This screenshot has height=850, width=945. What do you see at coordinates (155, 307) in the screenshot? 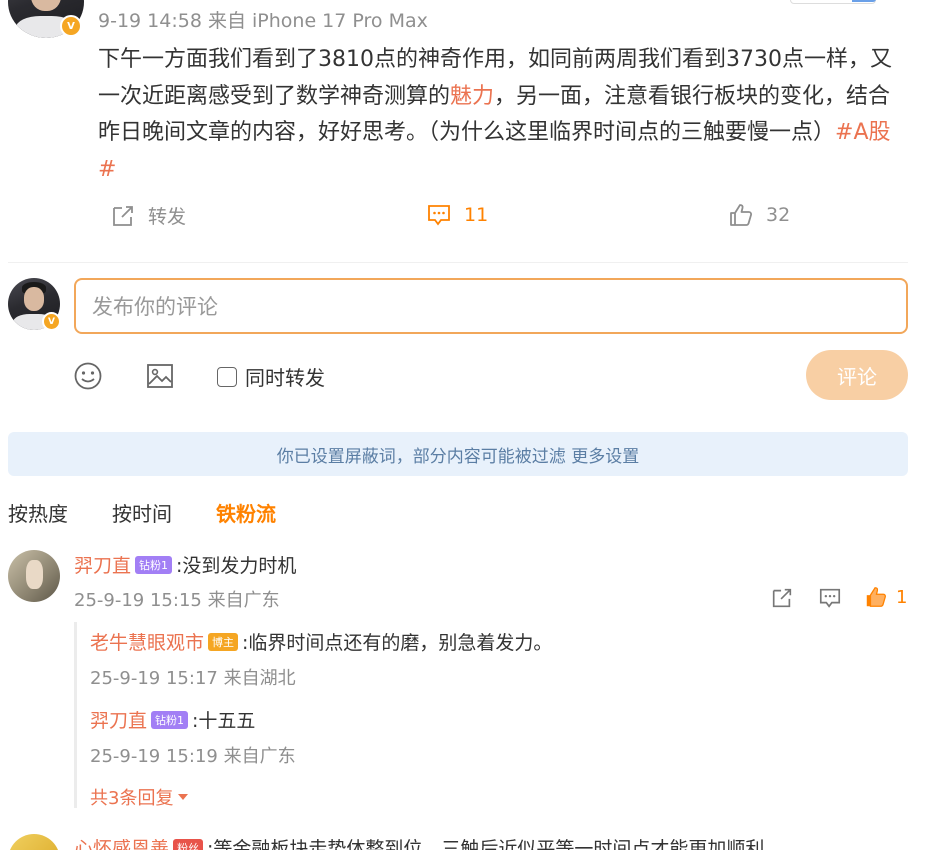
I see `comment-input-placeholder: 发布你的评论` at bounding box center [155, 307].